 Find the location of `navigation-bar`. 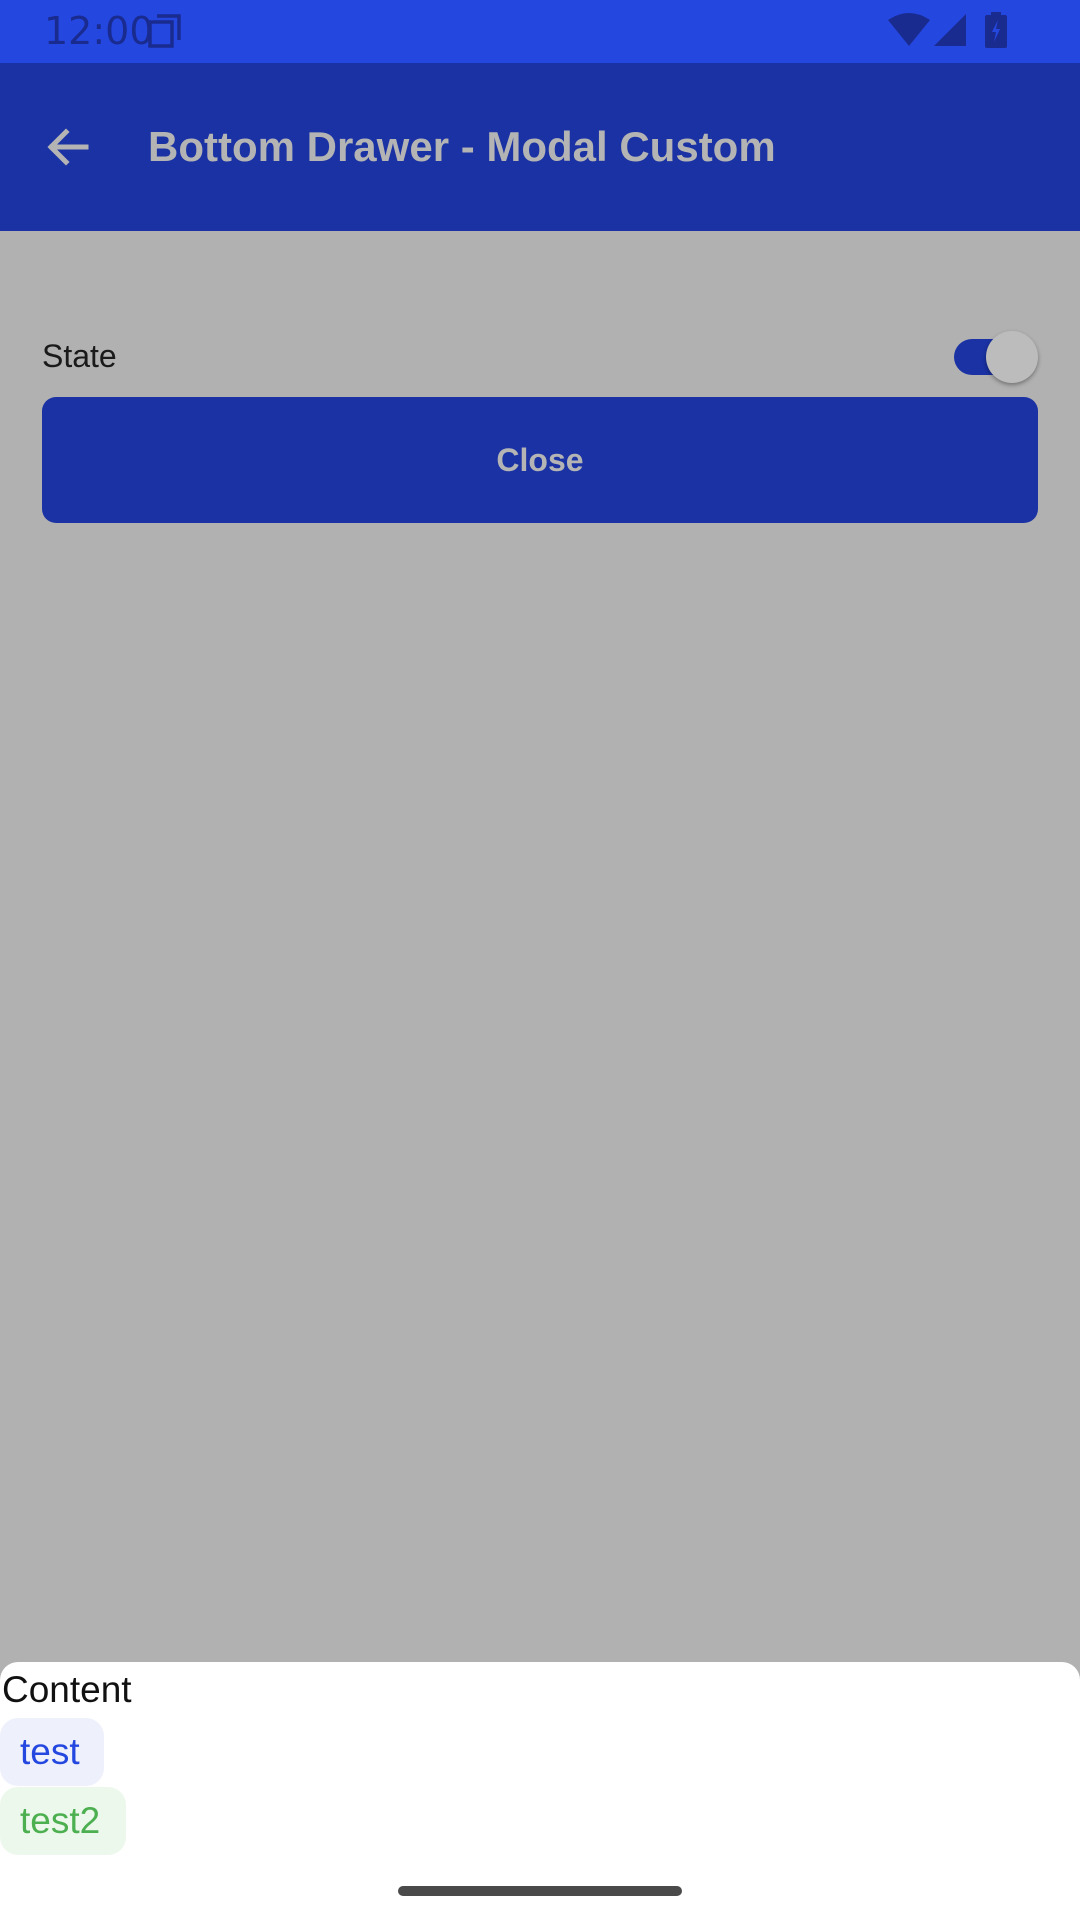

navigation-bar is located at coordinates (540, 1888).